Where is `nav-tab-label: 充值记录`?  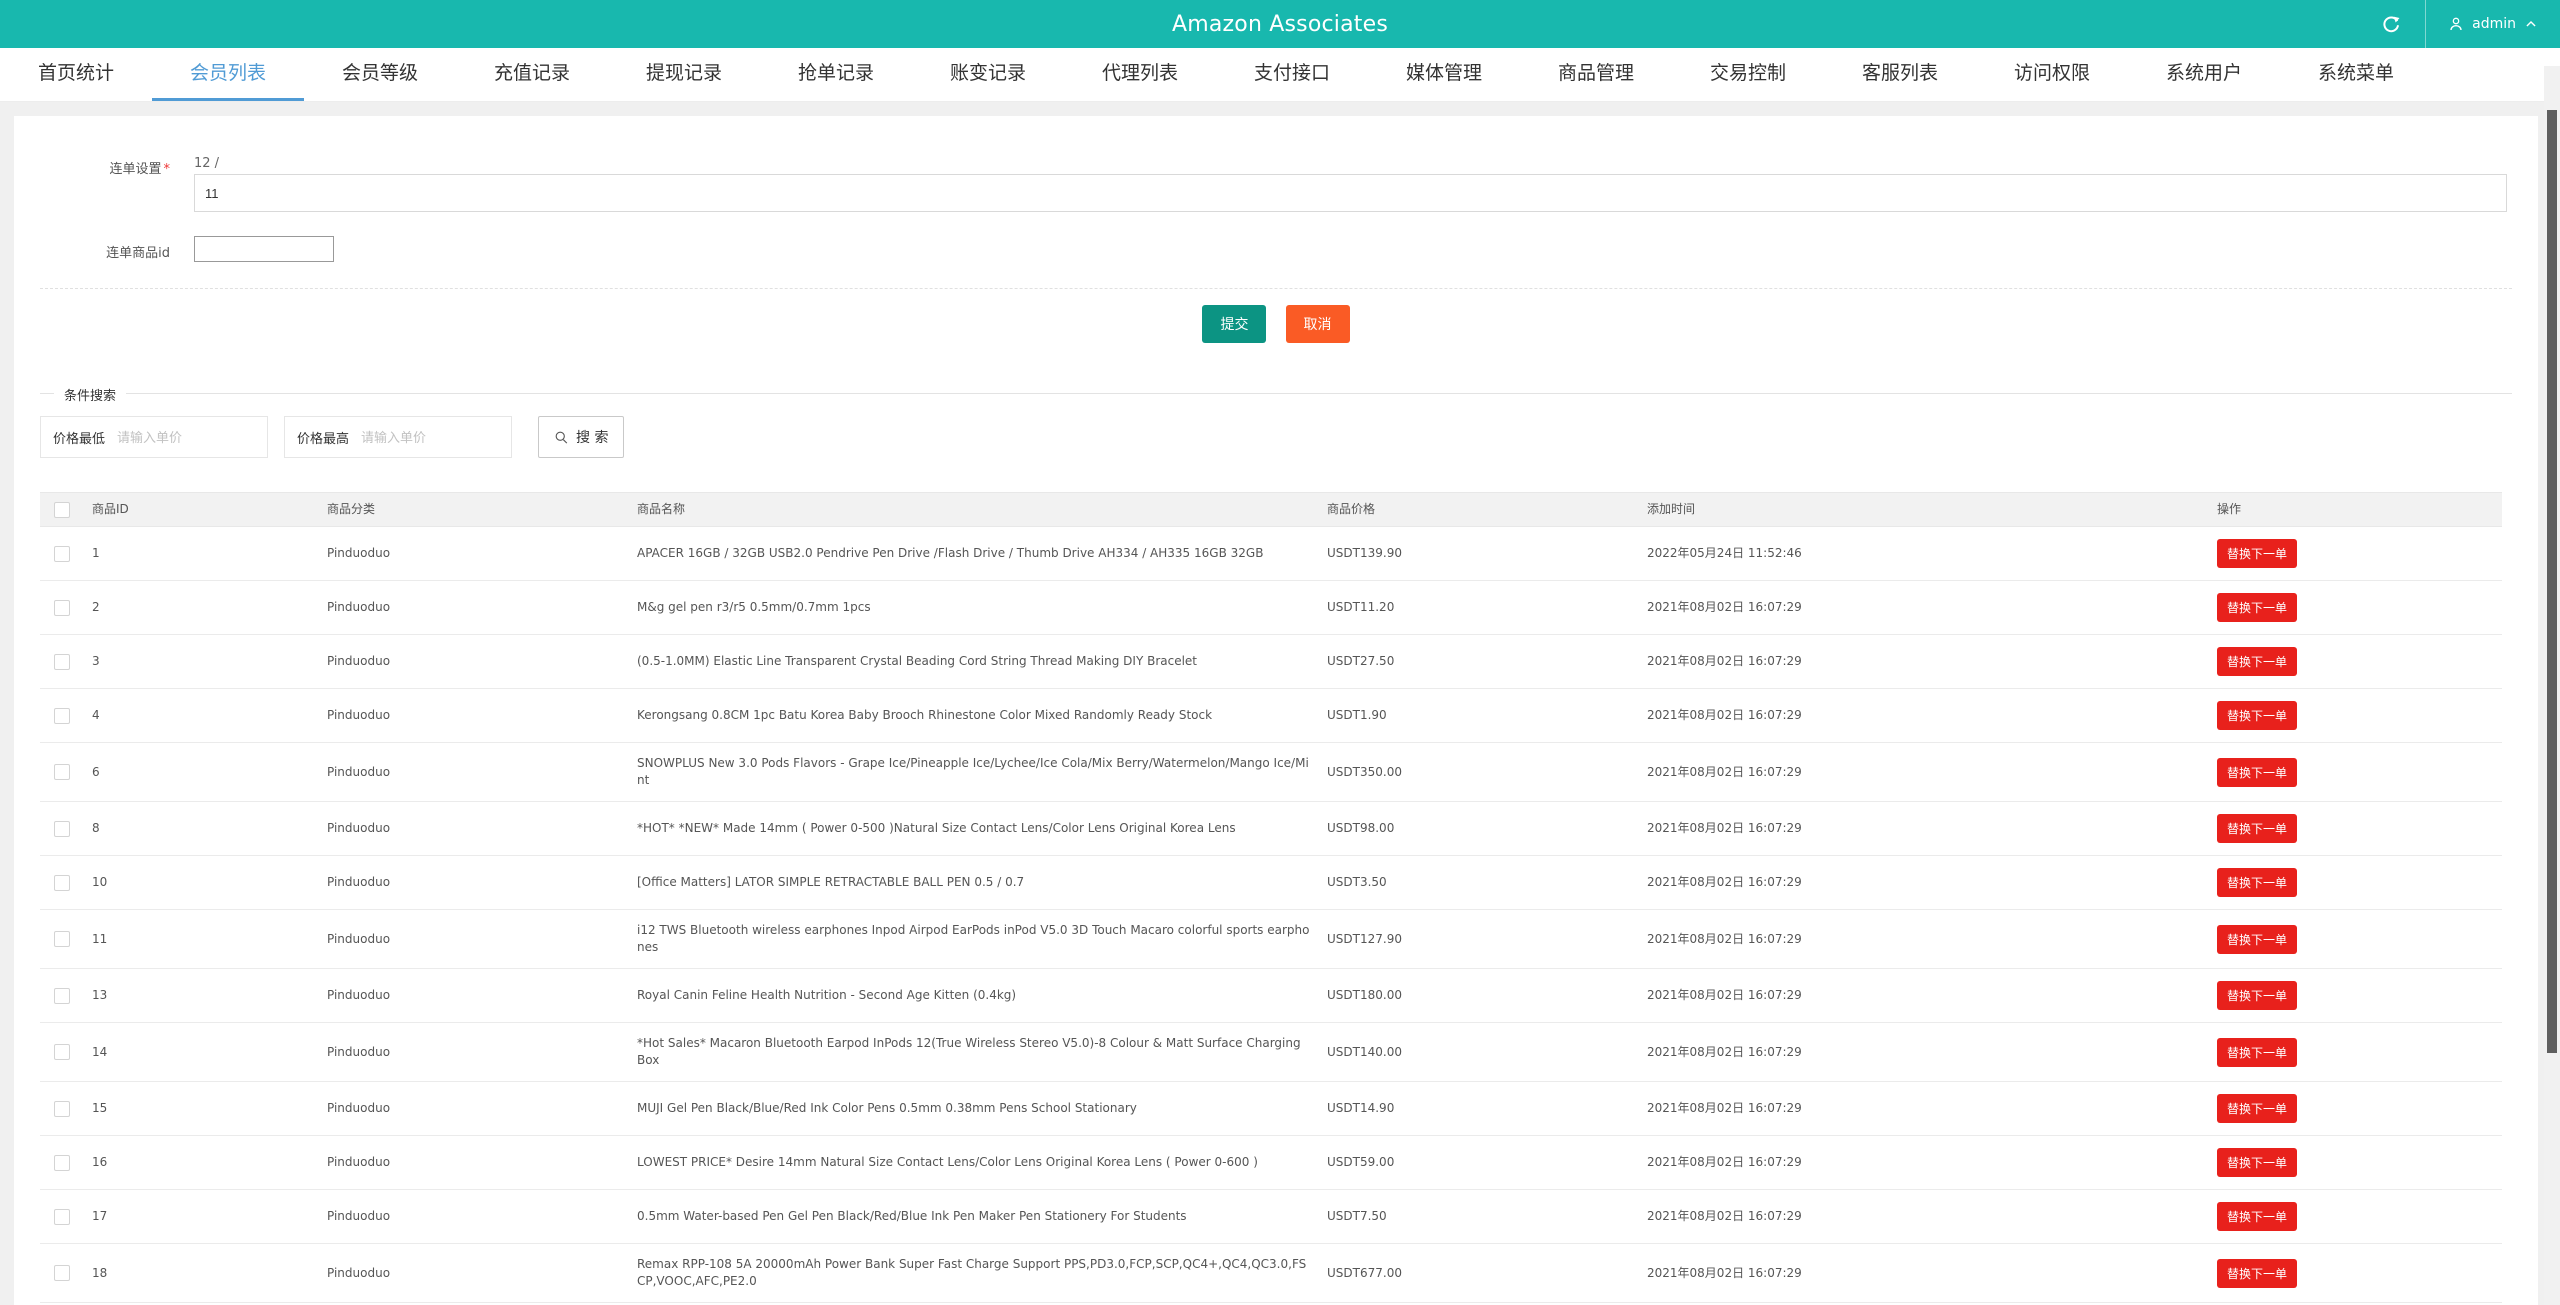 nav-tab-label: 充值记录 is located at coordinates (531, 73).